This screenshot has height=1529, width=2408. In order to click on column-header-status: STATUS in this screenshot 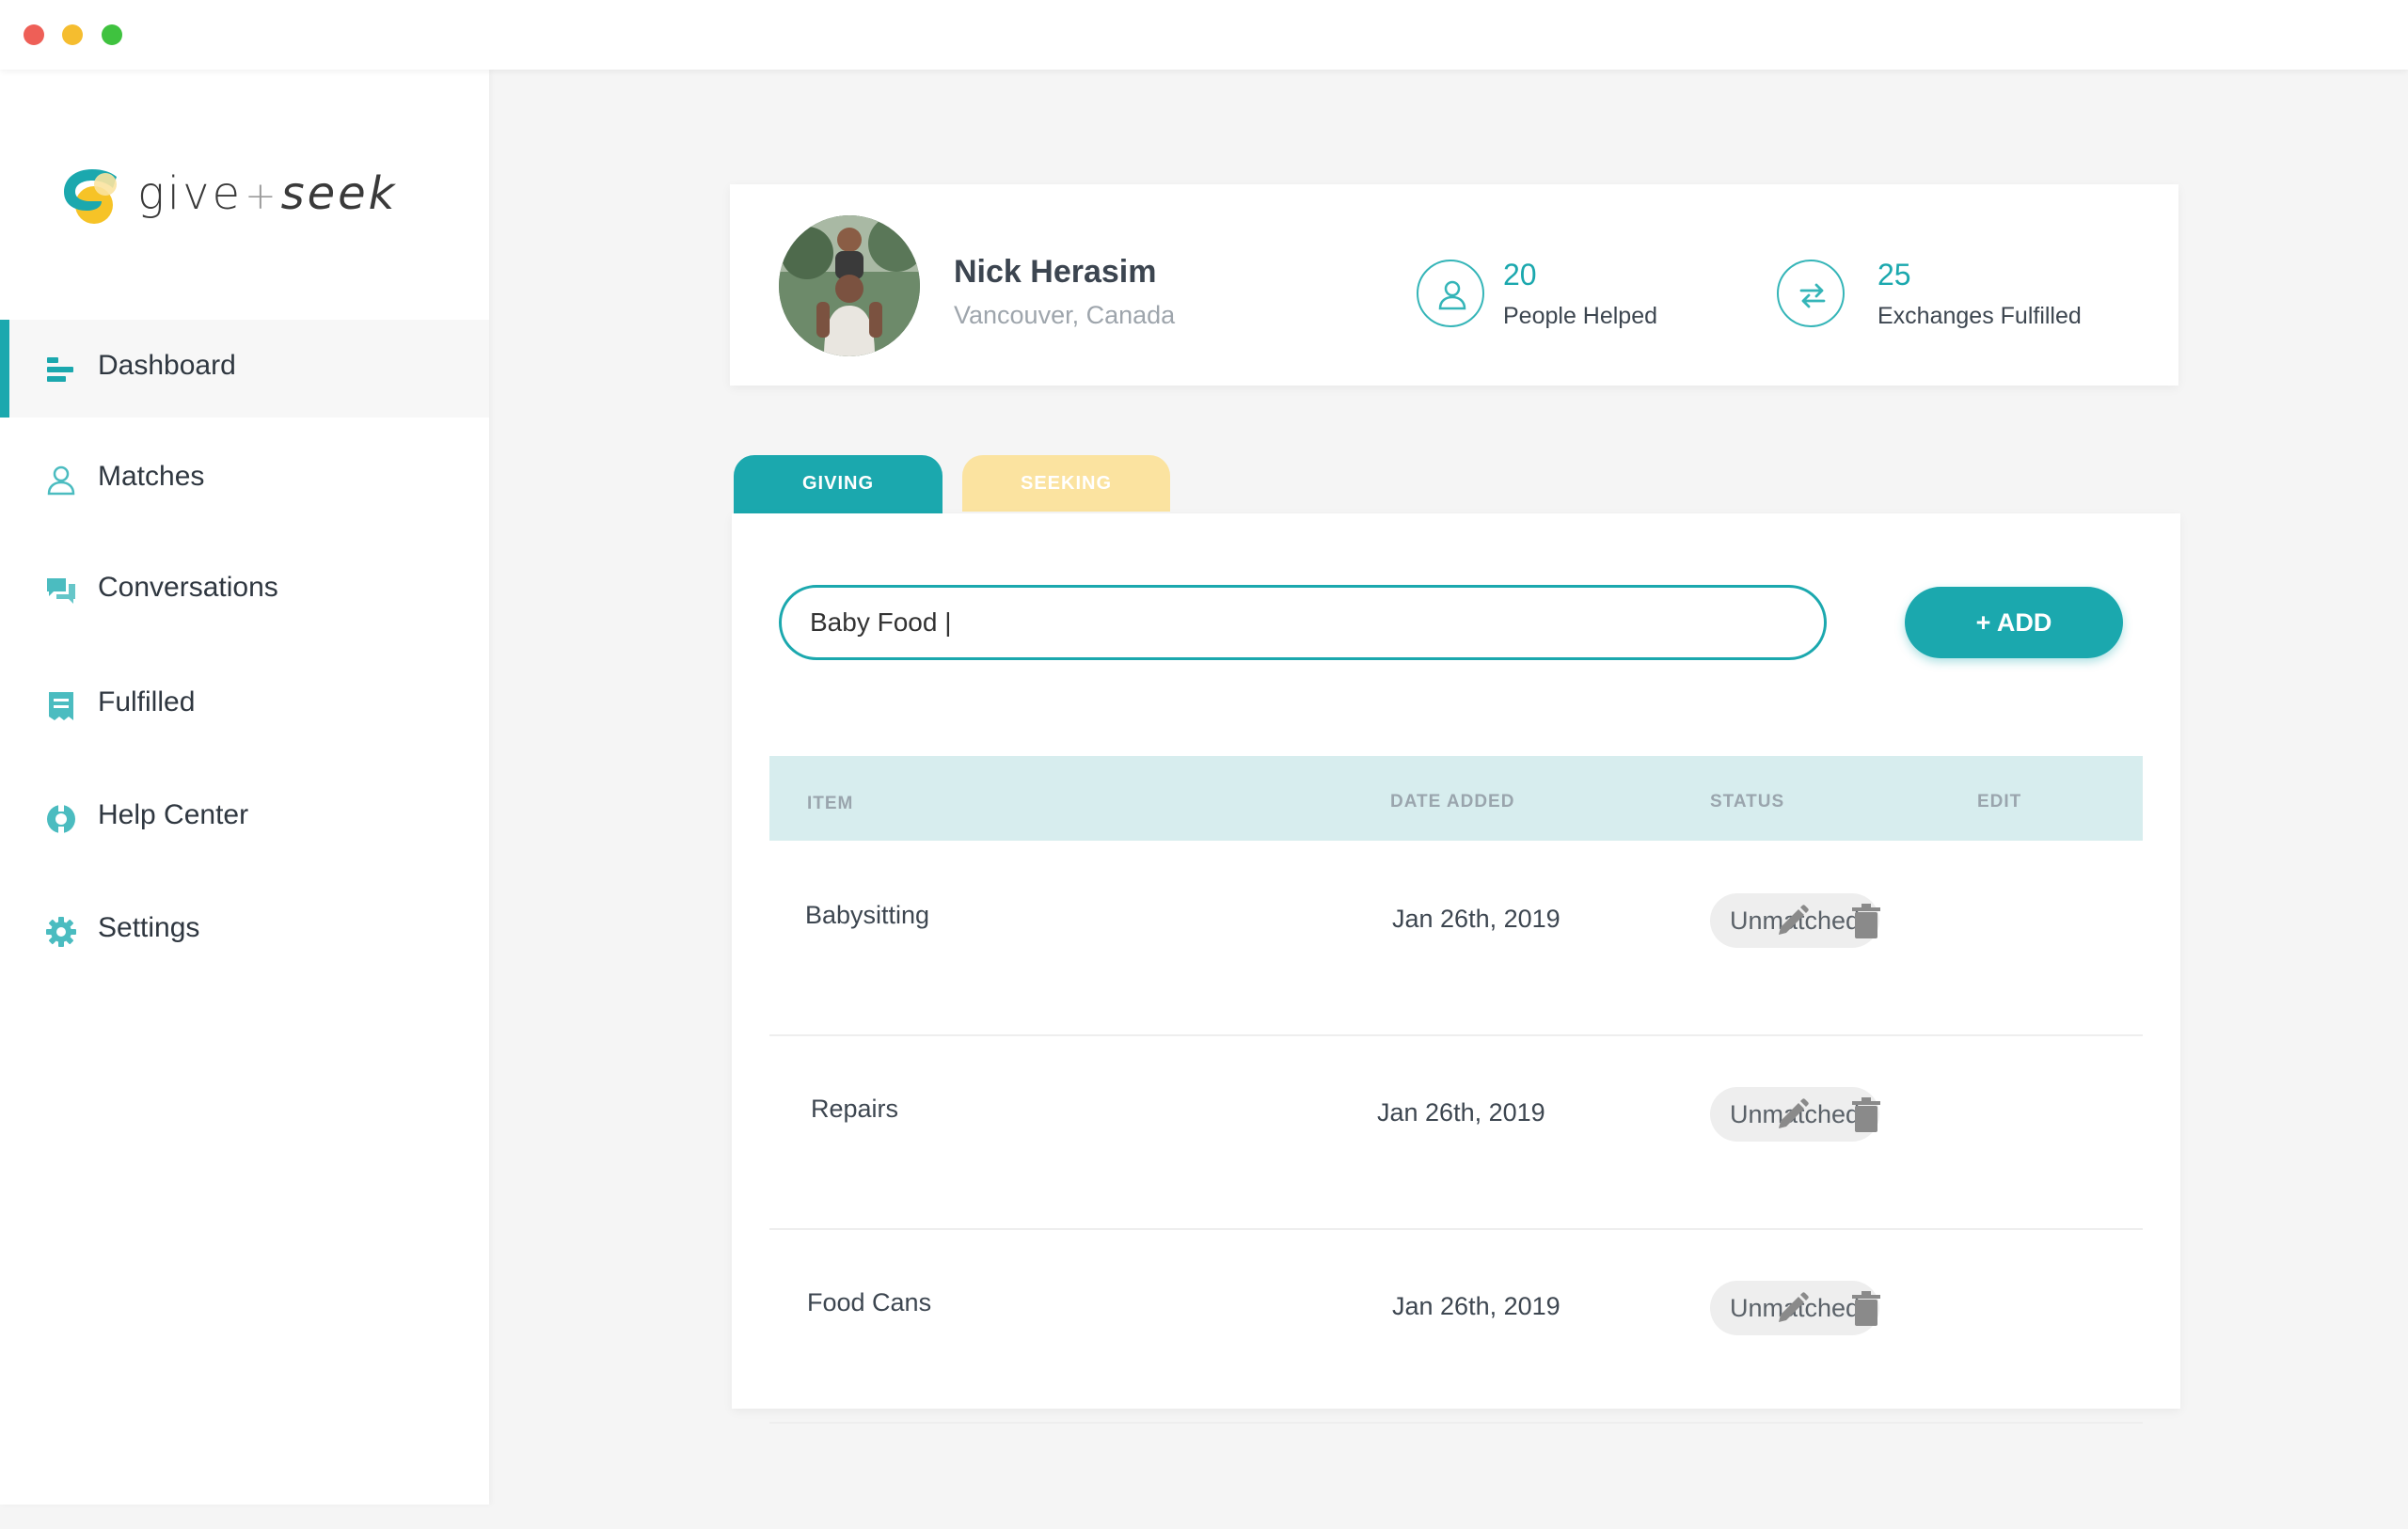, I will do `click(1748, 802)`.